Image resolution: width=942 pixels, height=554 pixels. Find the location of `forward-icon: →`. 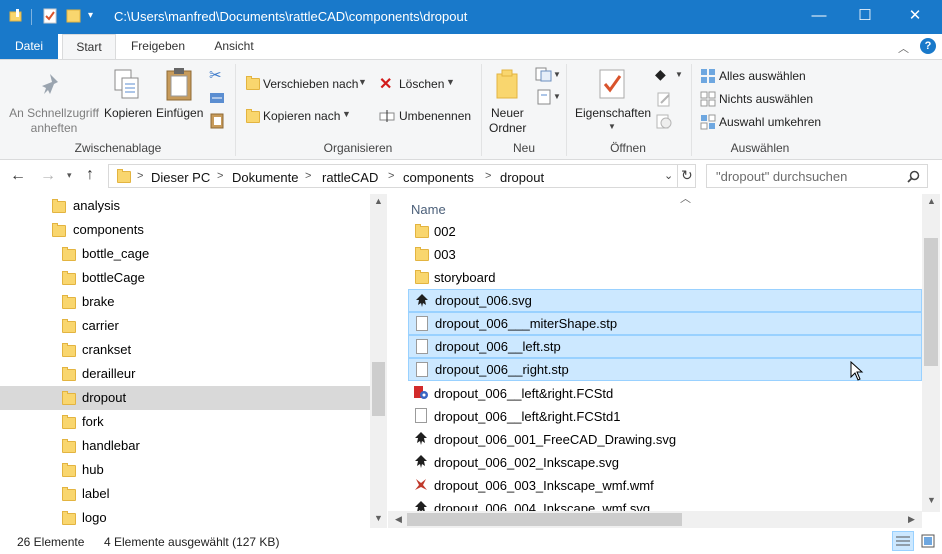

forward-icon: → is located at coordinates (48, 176).